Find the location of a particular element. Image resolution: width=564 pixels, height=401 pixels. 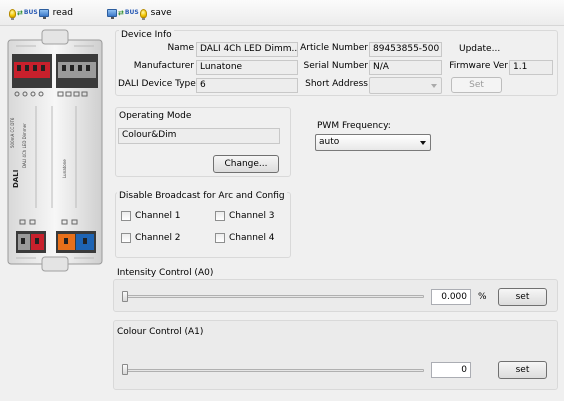

device-info-title: Device Info is located at coordinates (146, 35).